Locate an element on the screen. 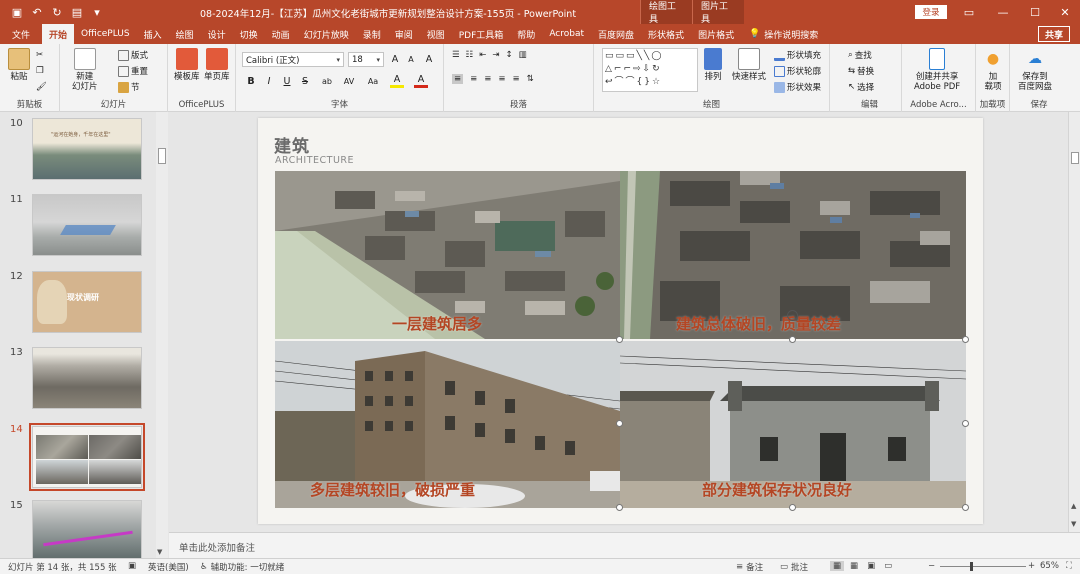 Image resolution: width=1080 pixels, height=574 pixels. single-page-library-button: 单页库 is located at coordinates (217, 65).